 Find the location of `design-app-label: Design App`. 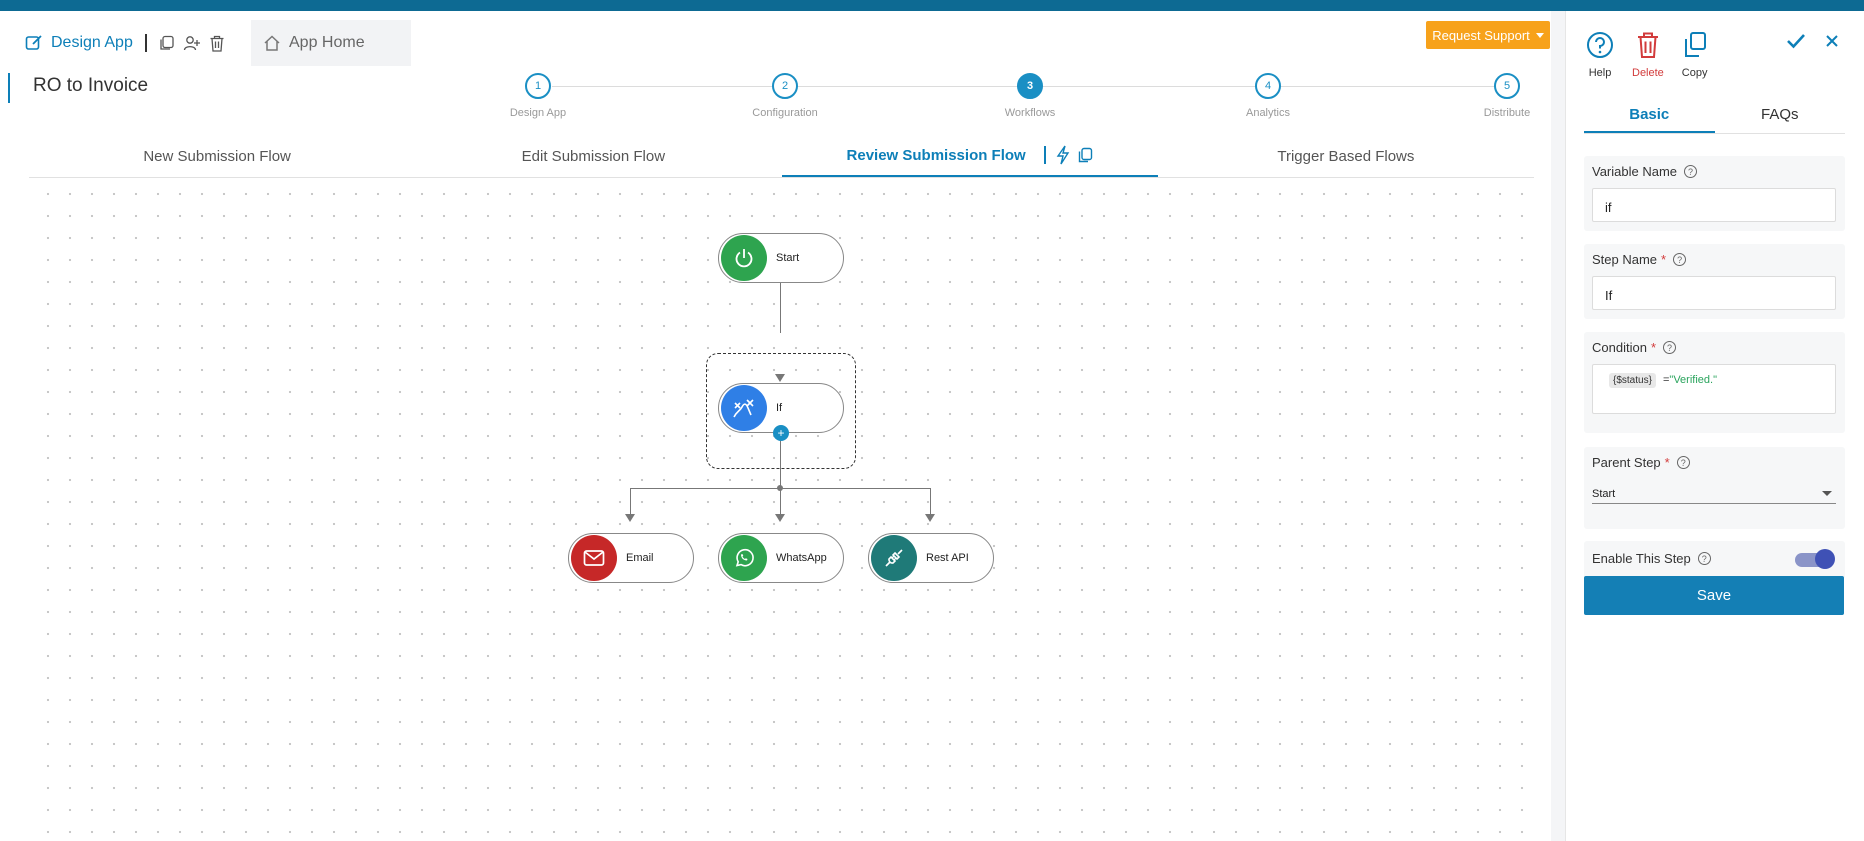

design-app-label: Design App is located at coordinates (92, 42).